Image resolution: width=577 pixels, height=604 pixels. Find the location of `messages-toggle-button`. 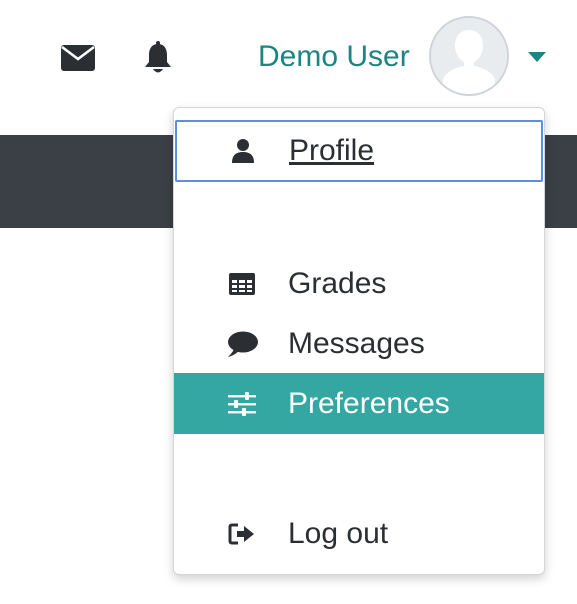

messages-toggle-button is located at coordinates (78, 58).